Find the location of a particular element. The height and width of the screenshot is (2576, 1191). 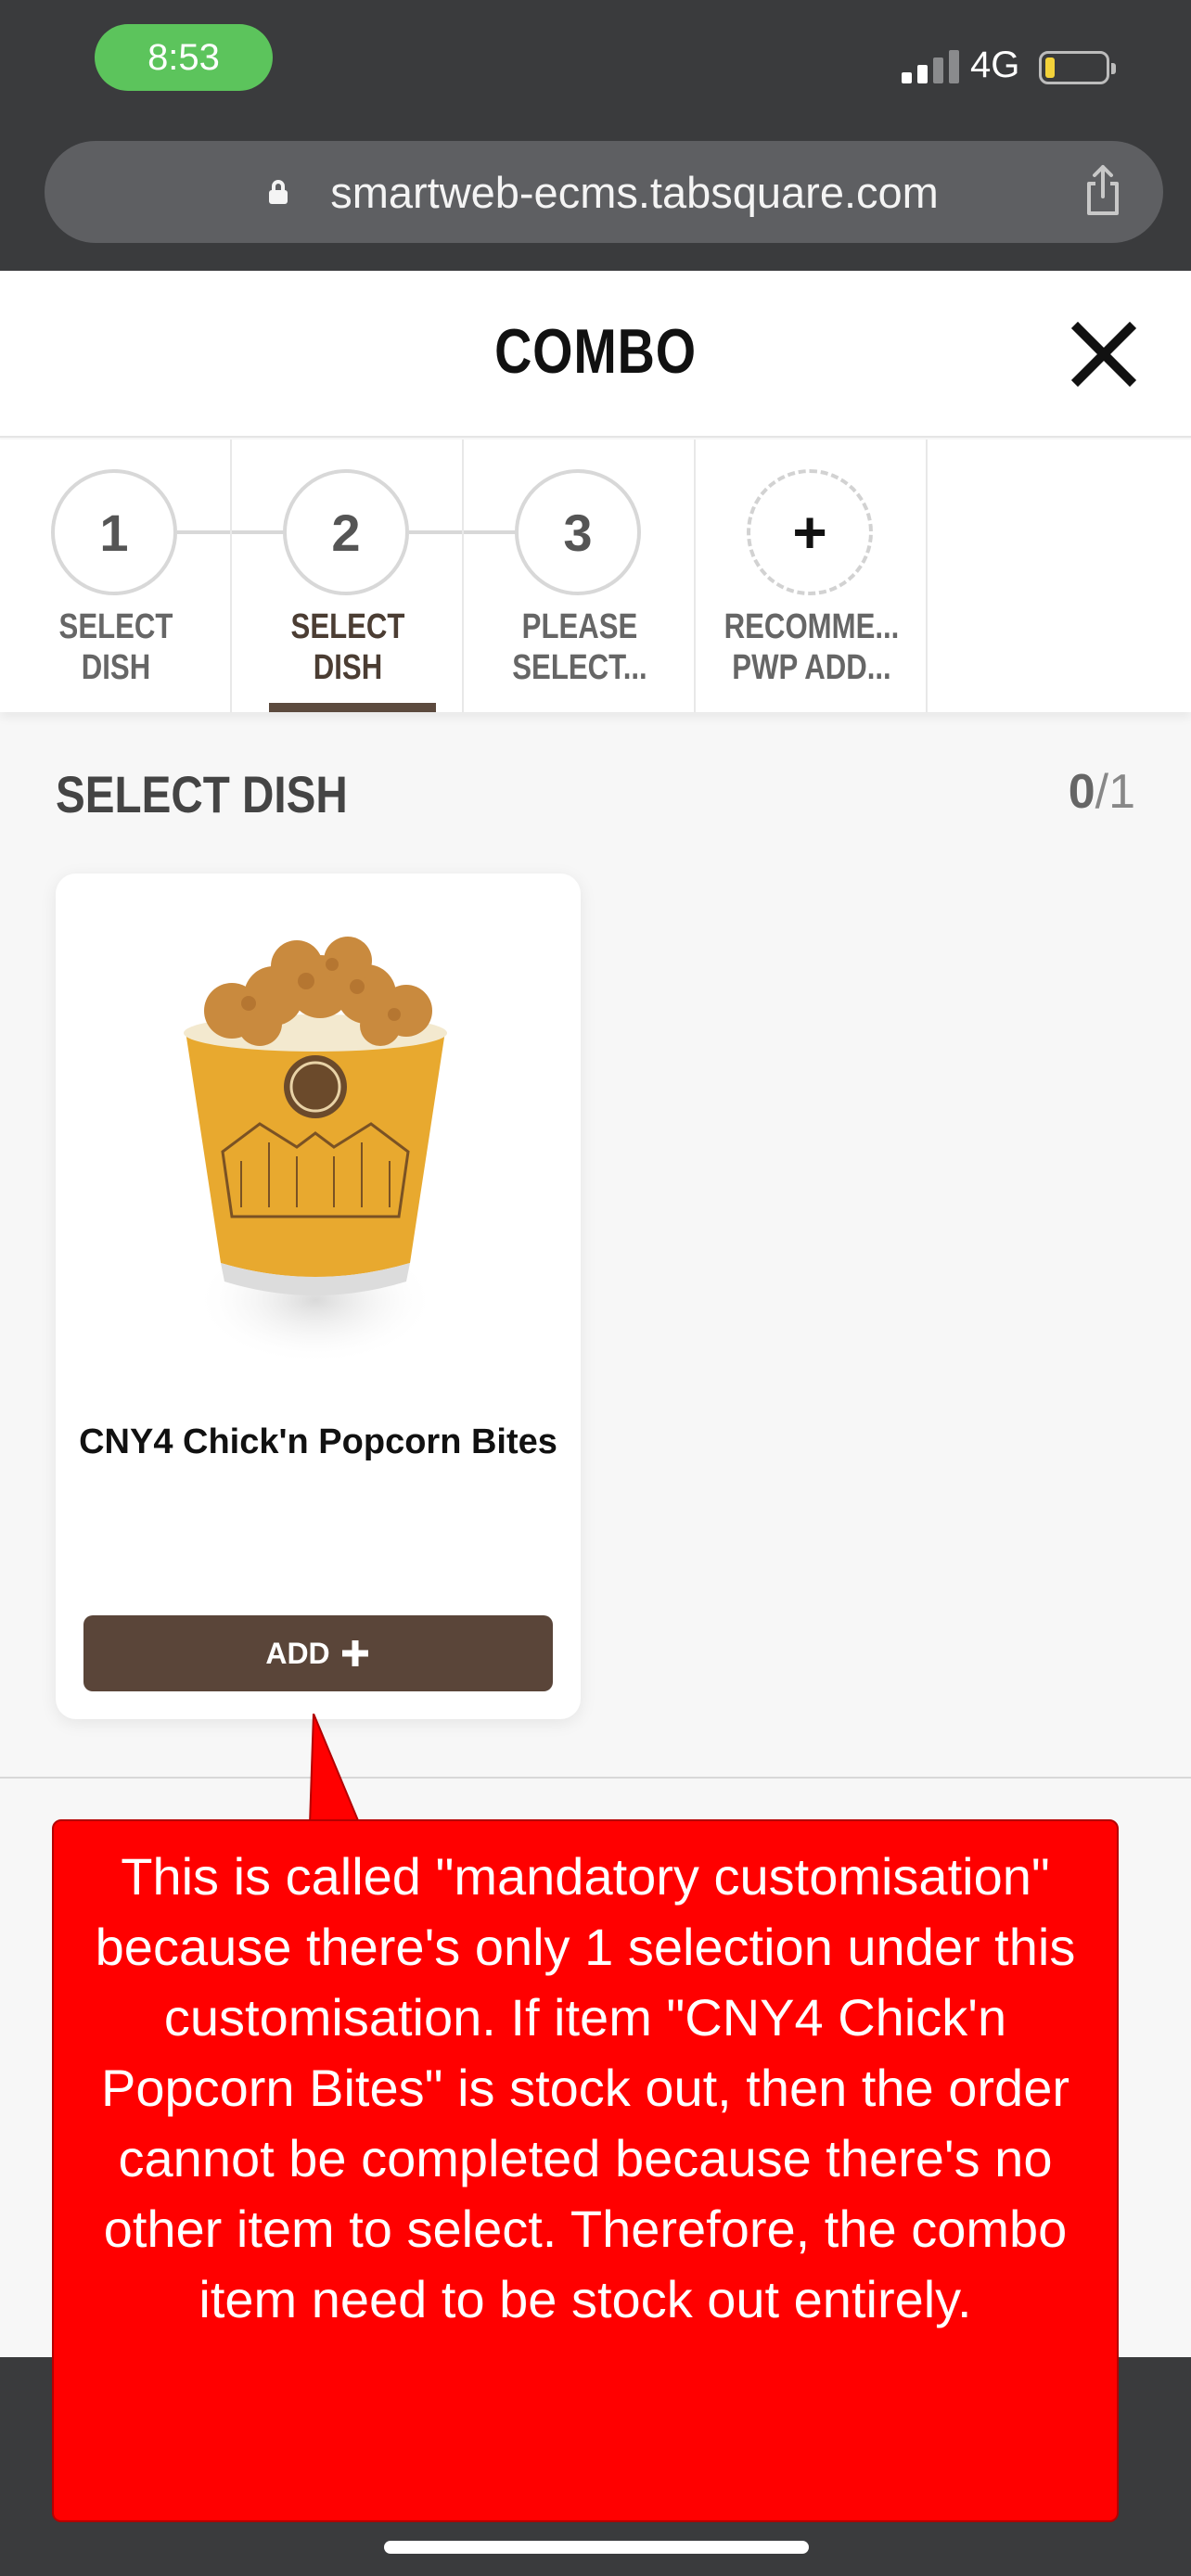

step-2: 2 SELECT DISH is located at coordinates (348, 576).